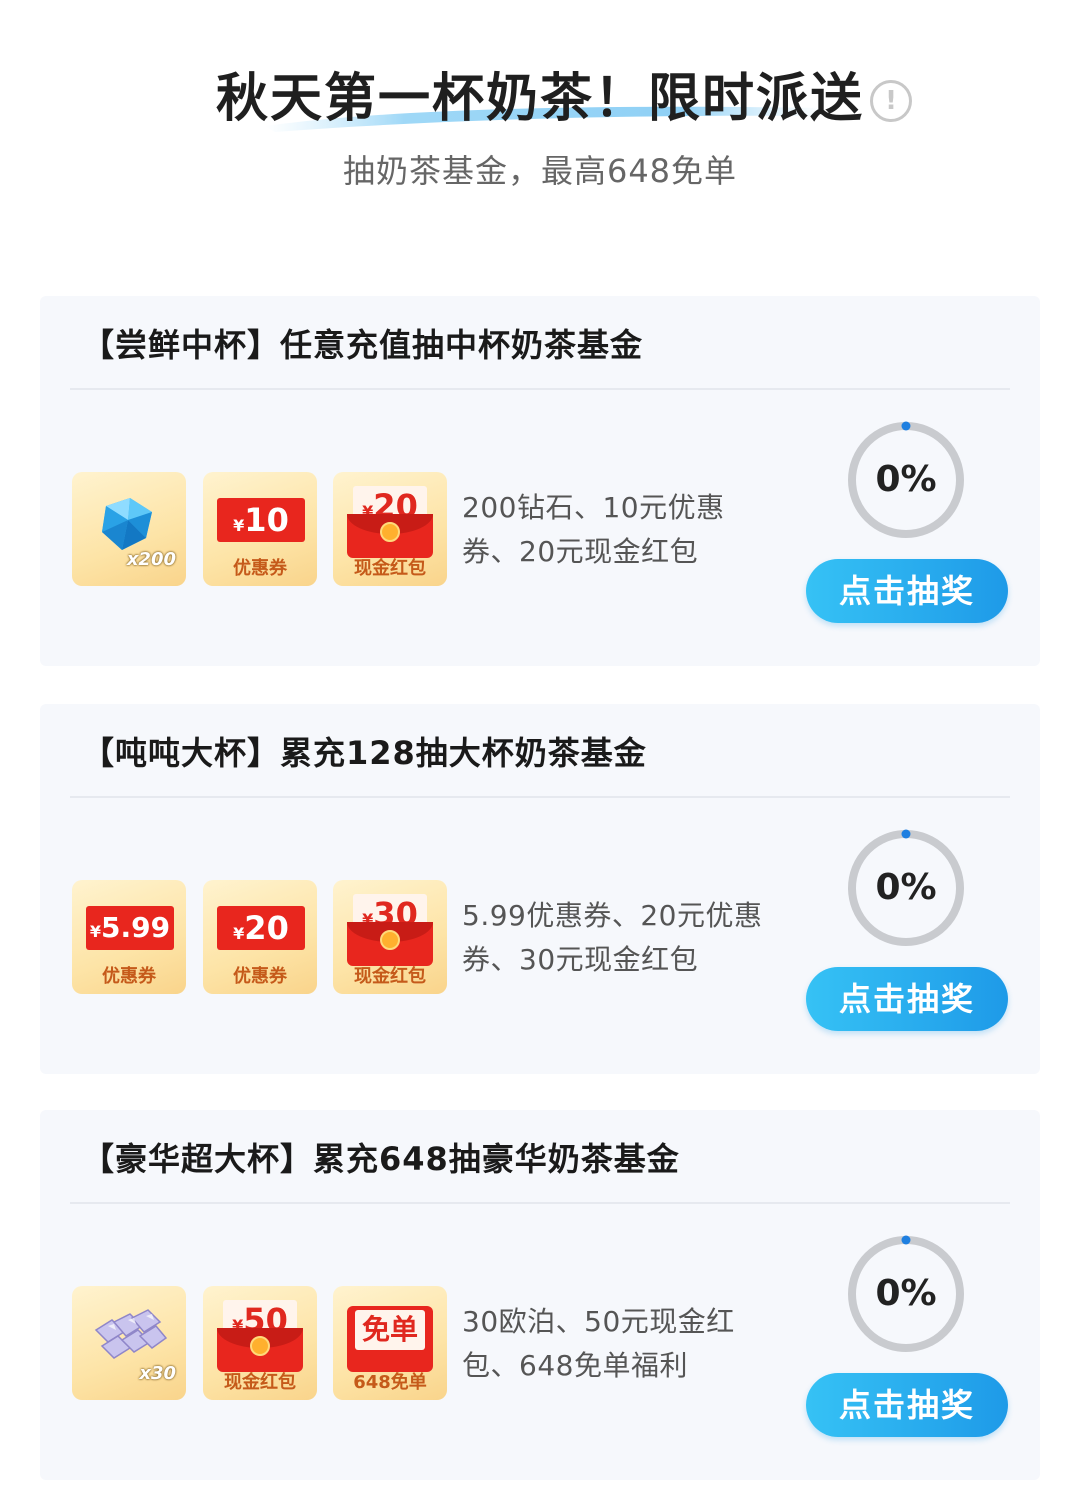  Describe the element at coordinates (260, 1336) in the screenshot. I see `red-envelope-icon: ¥50` at that location.